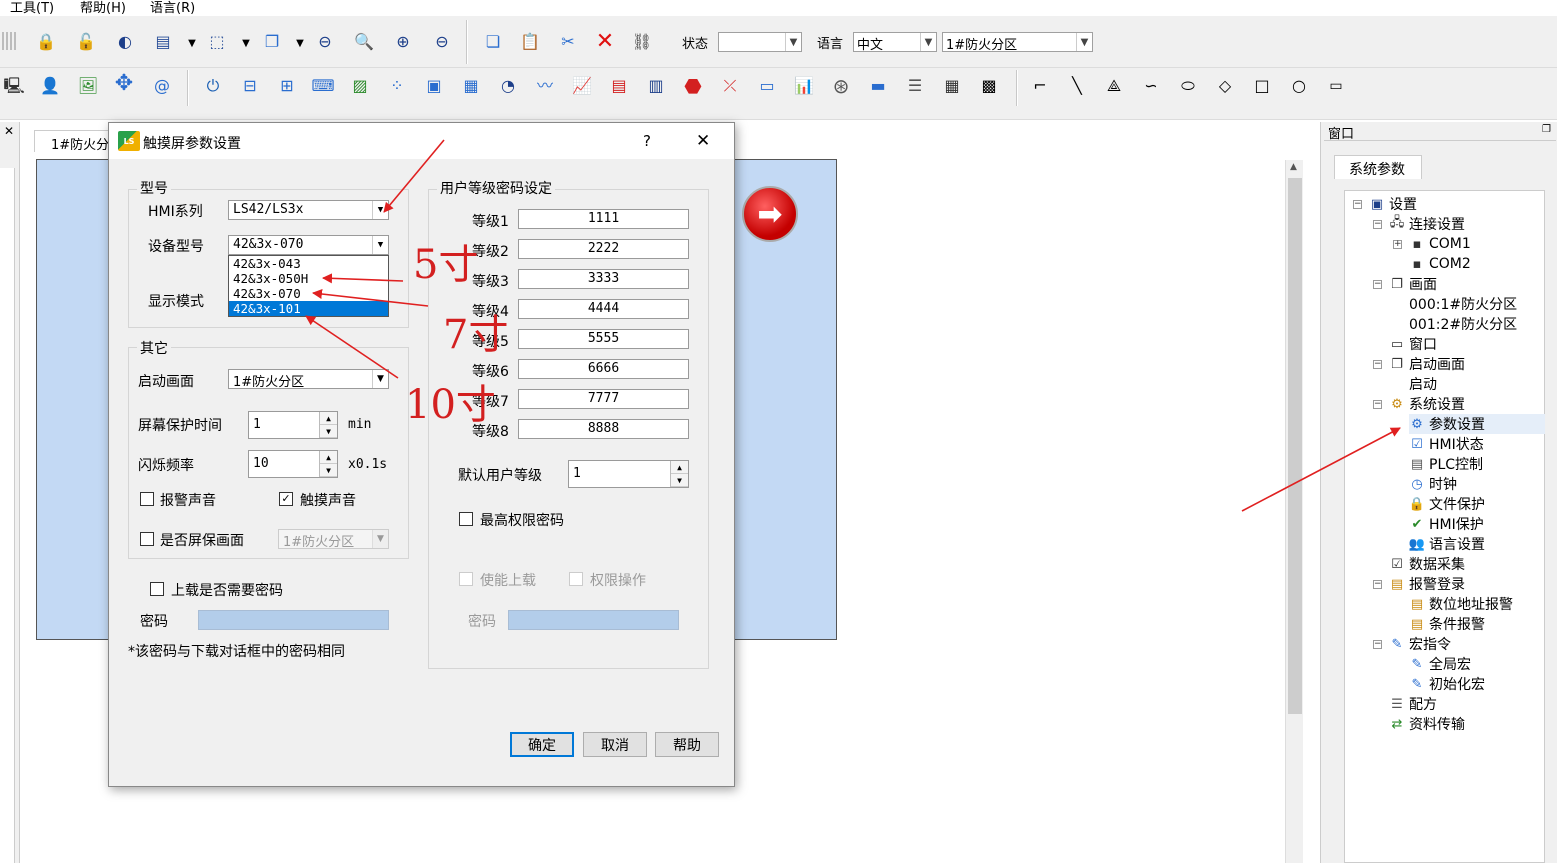 The height and width of the screenshot is (863, 1557). I want to click on start-screen-select: 1#防火分区 ▼, so click(308, 379).